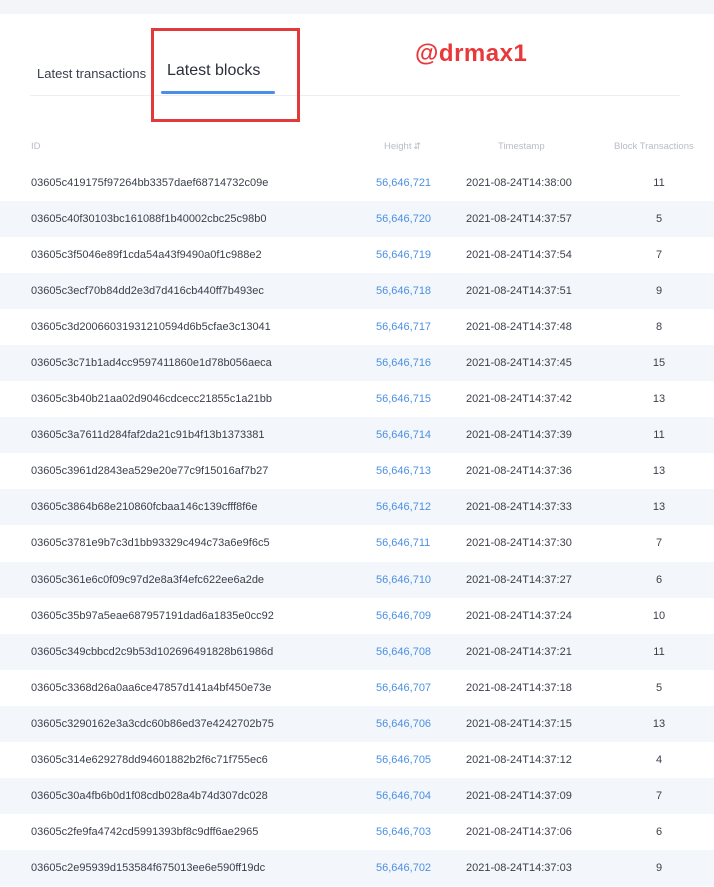 Image resolution: width=714 pixels, height=887 pixels. Describe the element at coordinates (521, 146) in the screenshot. I see `column-header-timestamp: Timestamp` at that location.